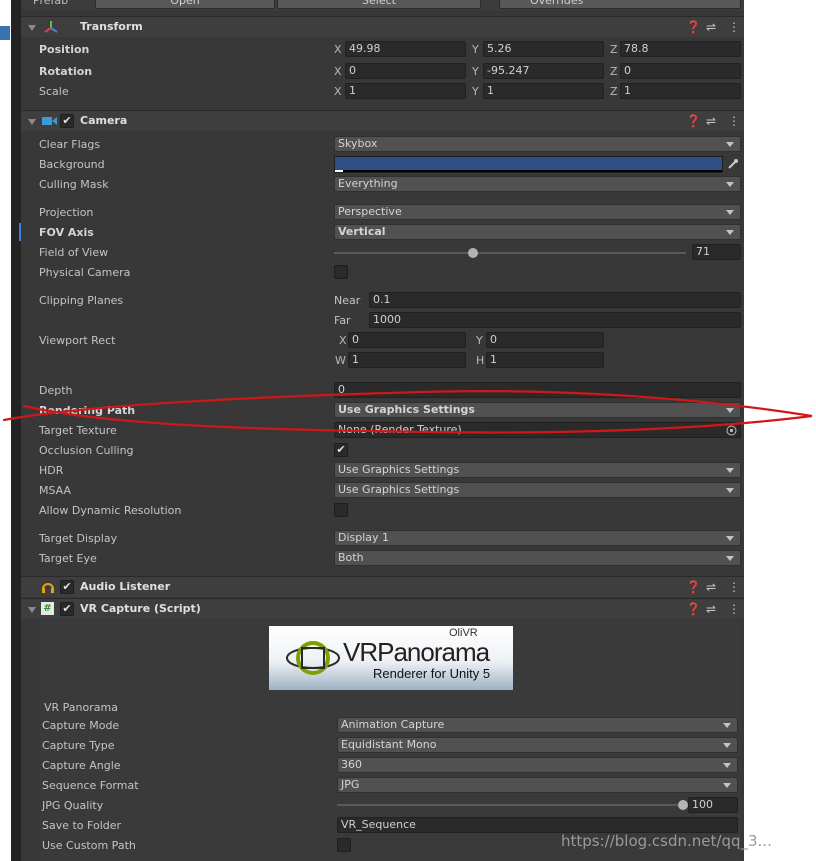 The height and width of the screenshot is (861, 816). I want to click on scale-x-field: 1, so click(405, 91).